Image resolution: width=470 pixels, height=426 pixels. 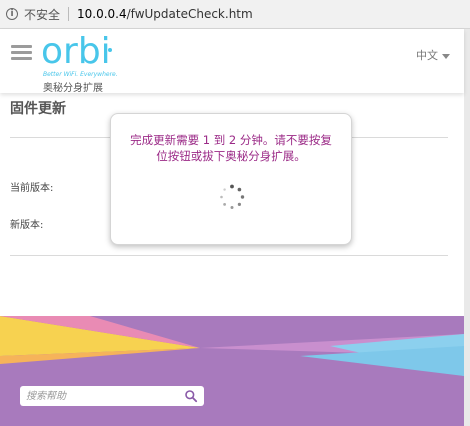 I want to click on loading-spinner-icon, so click(x=232, y=196).